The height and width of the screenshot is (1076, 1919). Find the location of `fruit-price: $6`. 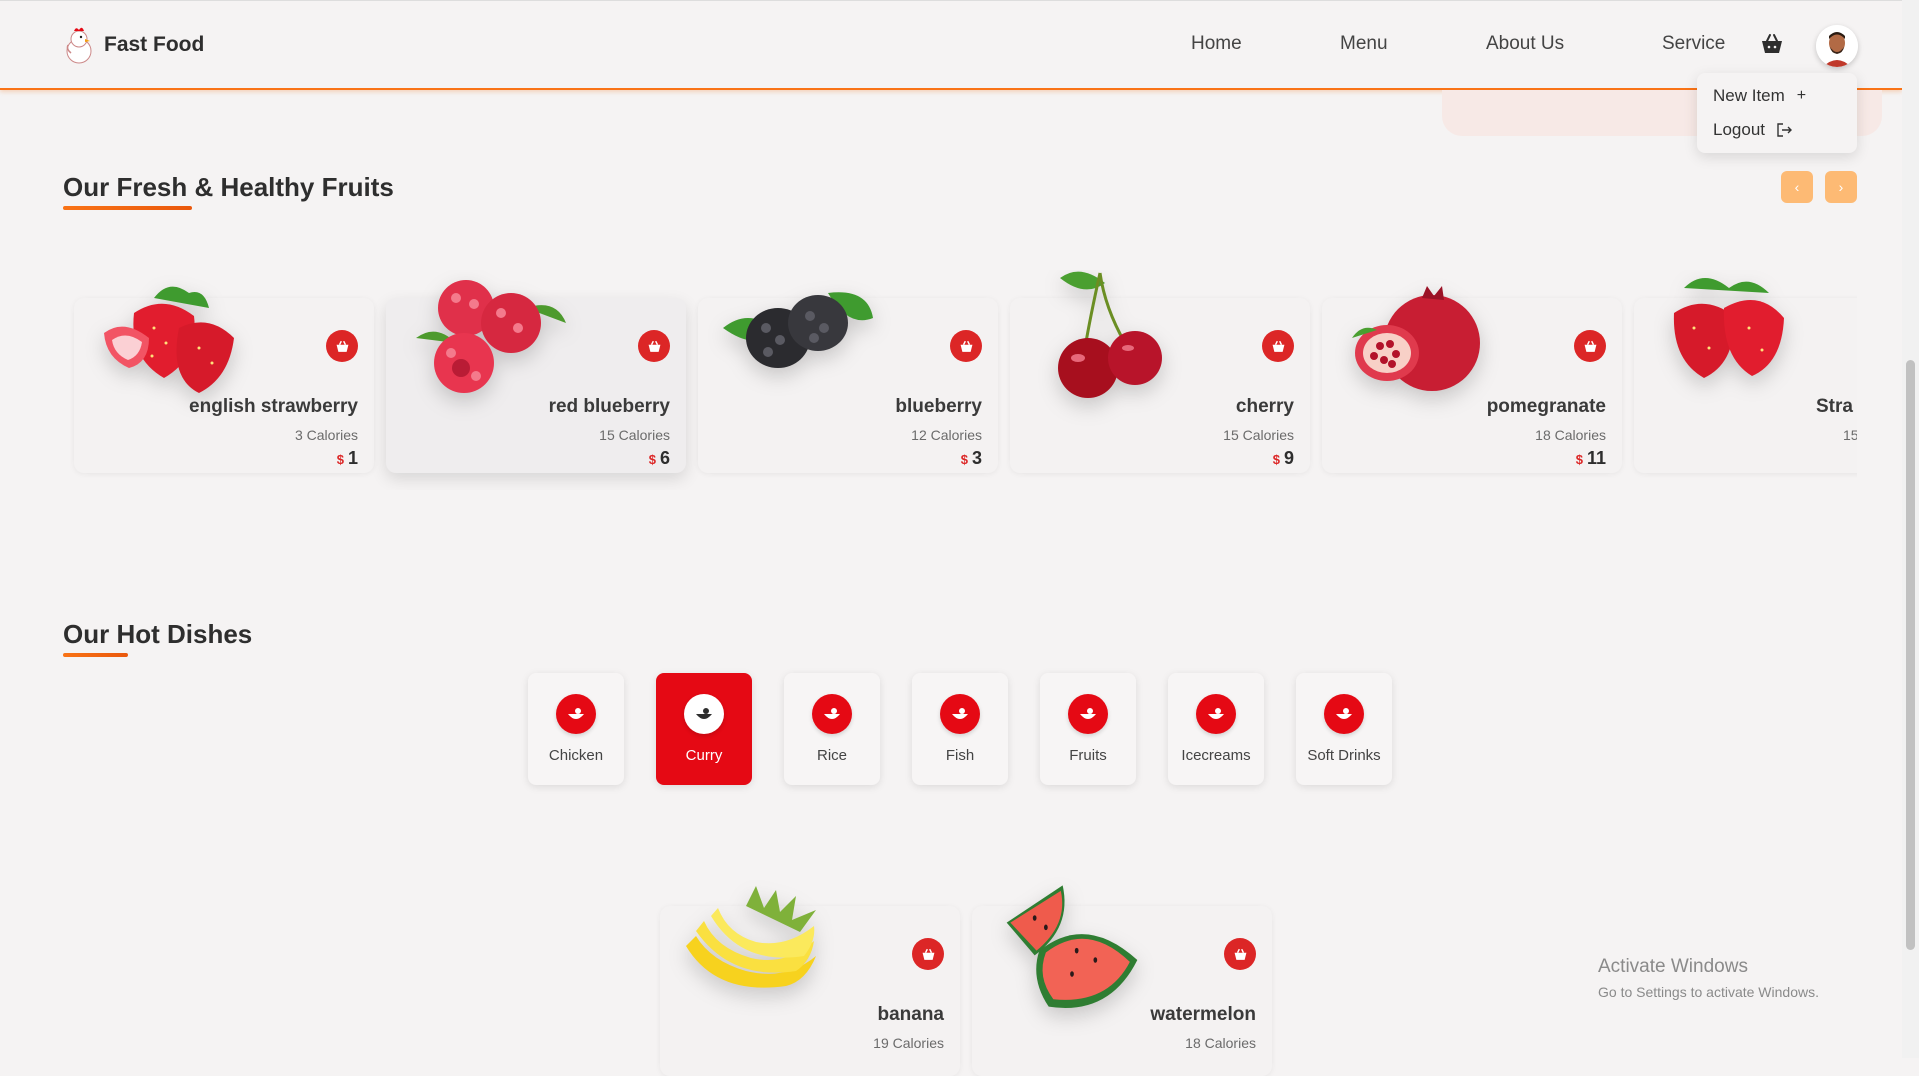

fruit-price: $6 is located at coordinates (659, 458).